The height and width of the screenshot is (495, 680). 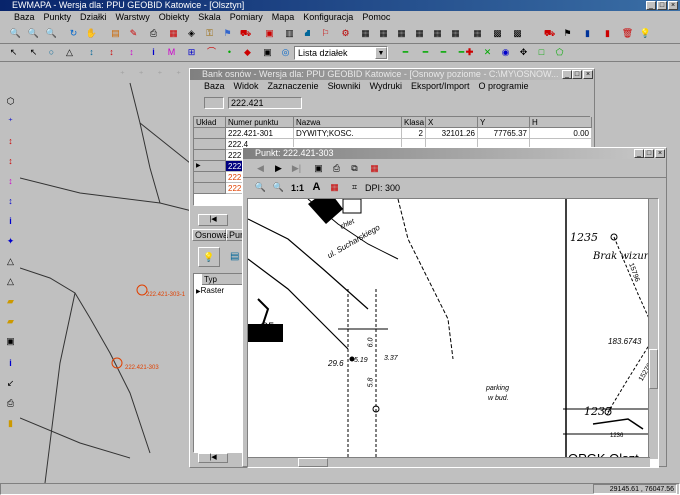 What do you see at coordinates (10, 141) in the screenshot?
I see `dim-red-icon: ↕` at bounding box center [10, 141].